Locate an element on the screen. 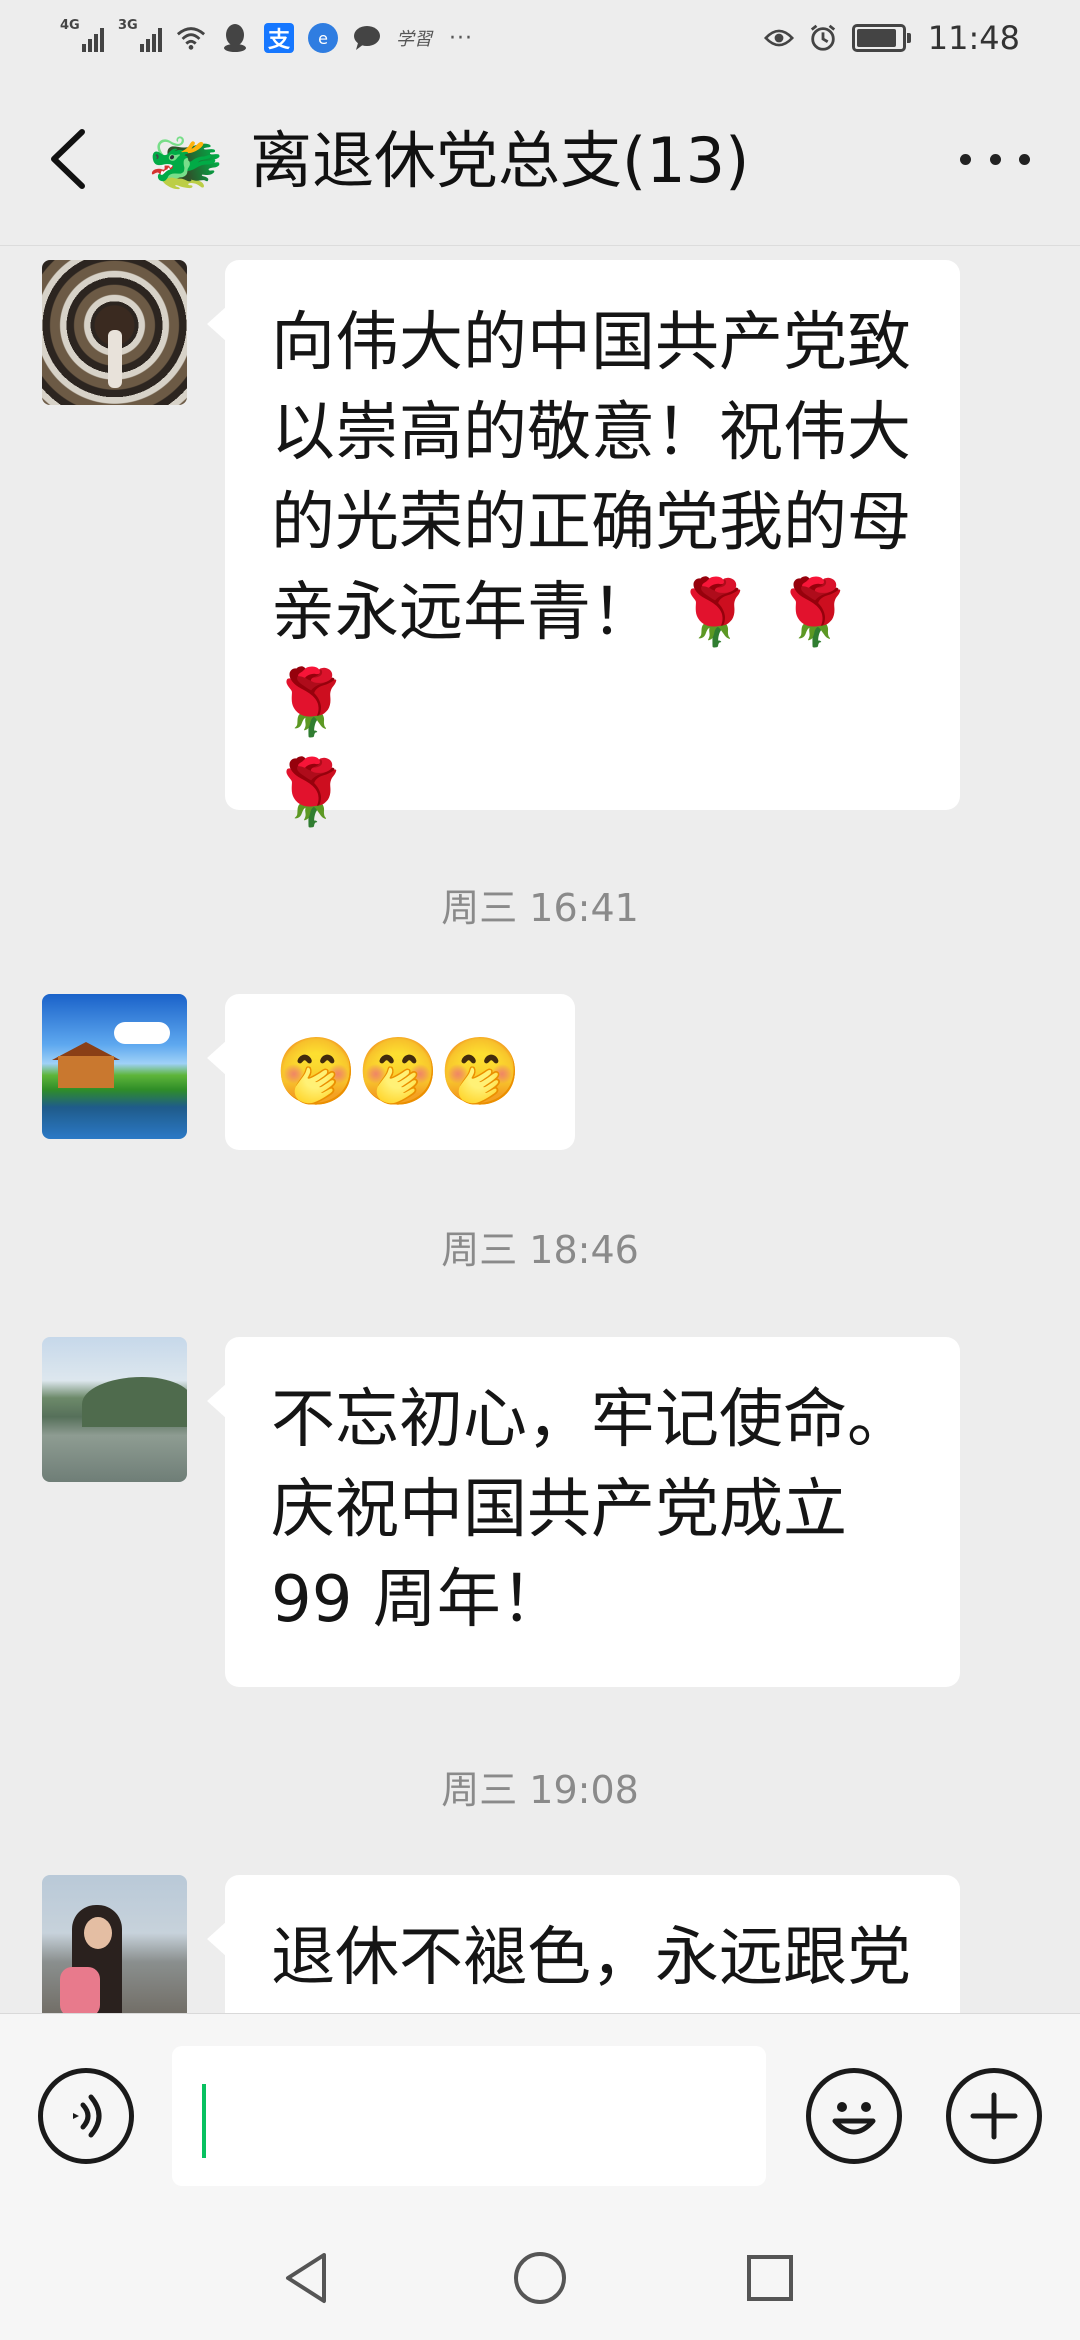 This screenshot has width=1080, height=2340. status-time: 11:48 is located at coordinates (973, 38).